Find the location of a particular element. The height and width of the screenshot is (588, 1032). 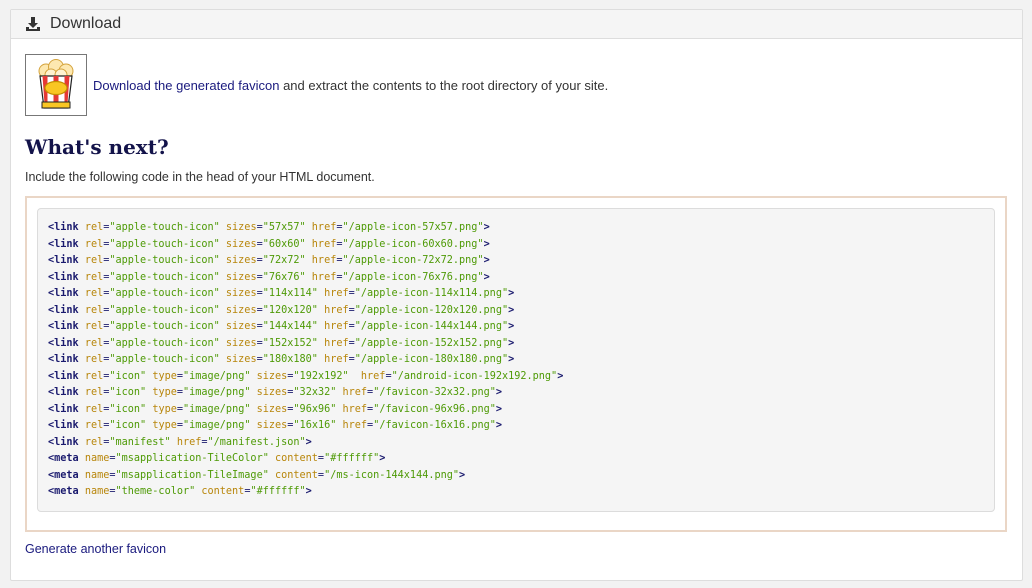

code-attr-value: "icon" is located at coordinates (128, 392).